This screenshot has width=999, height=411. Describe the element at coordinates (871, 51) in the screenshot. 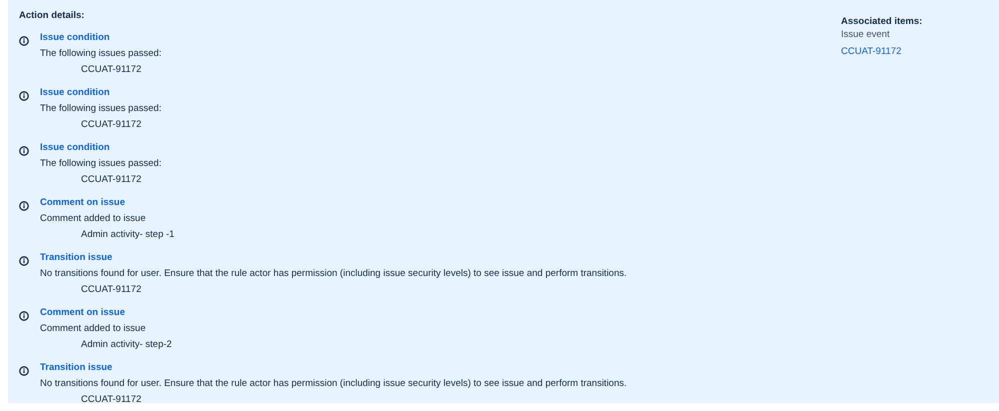

I see `issue-link: CCUAT-91172` at that location.